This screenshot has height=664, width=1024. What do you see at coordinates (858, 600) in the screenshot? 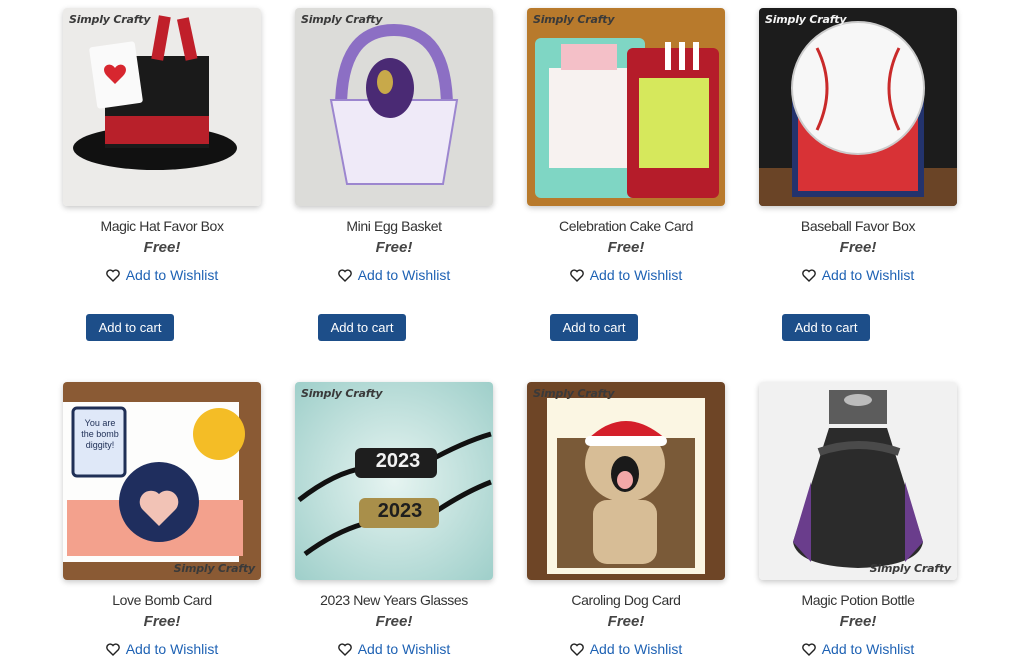
I see `product-title: Magic Potion Bottle` at bounding box center [858, 600].